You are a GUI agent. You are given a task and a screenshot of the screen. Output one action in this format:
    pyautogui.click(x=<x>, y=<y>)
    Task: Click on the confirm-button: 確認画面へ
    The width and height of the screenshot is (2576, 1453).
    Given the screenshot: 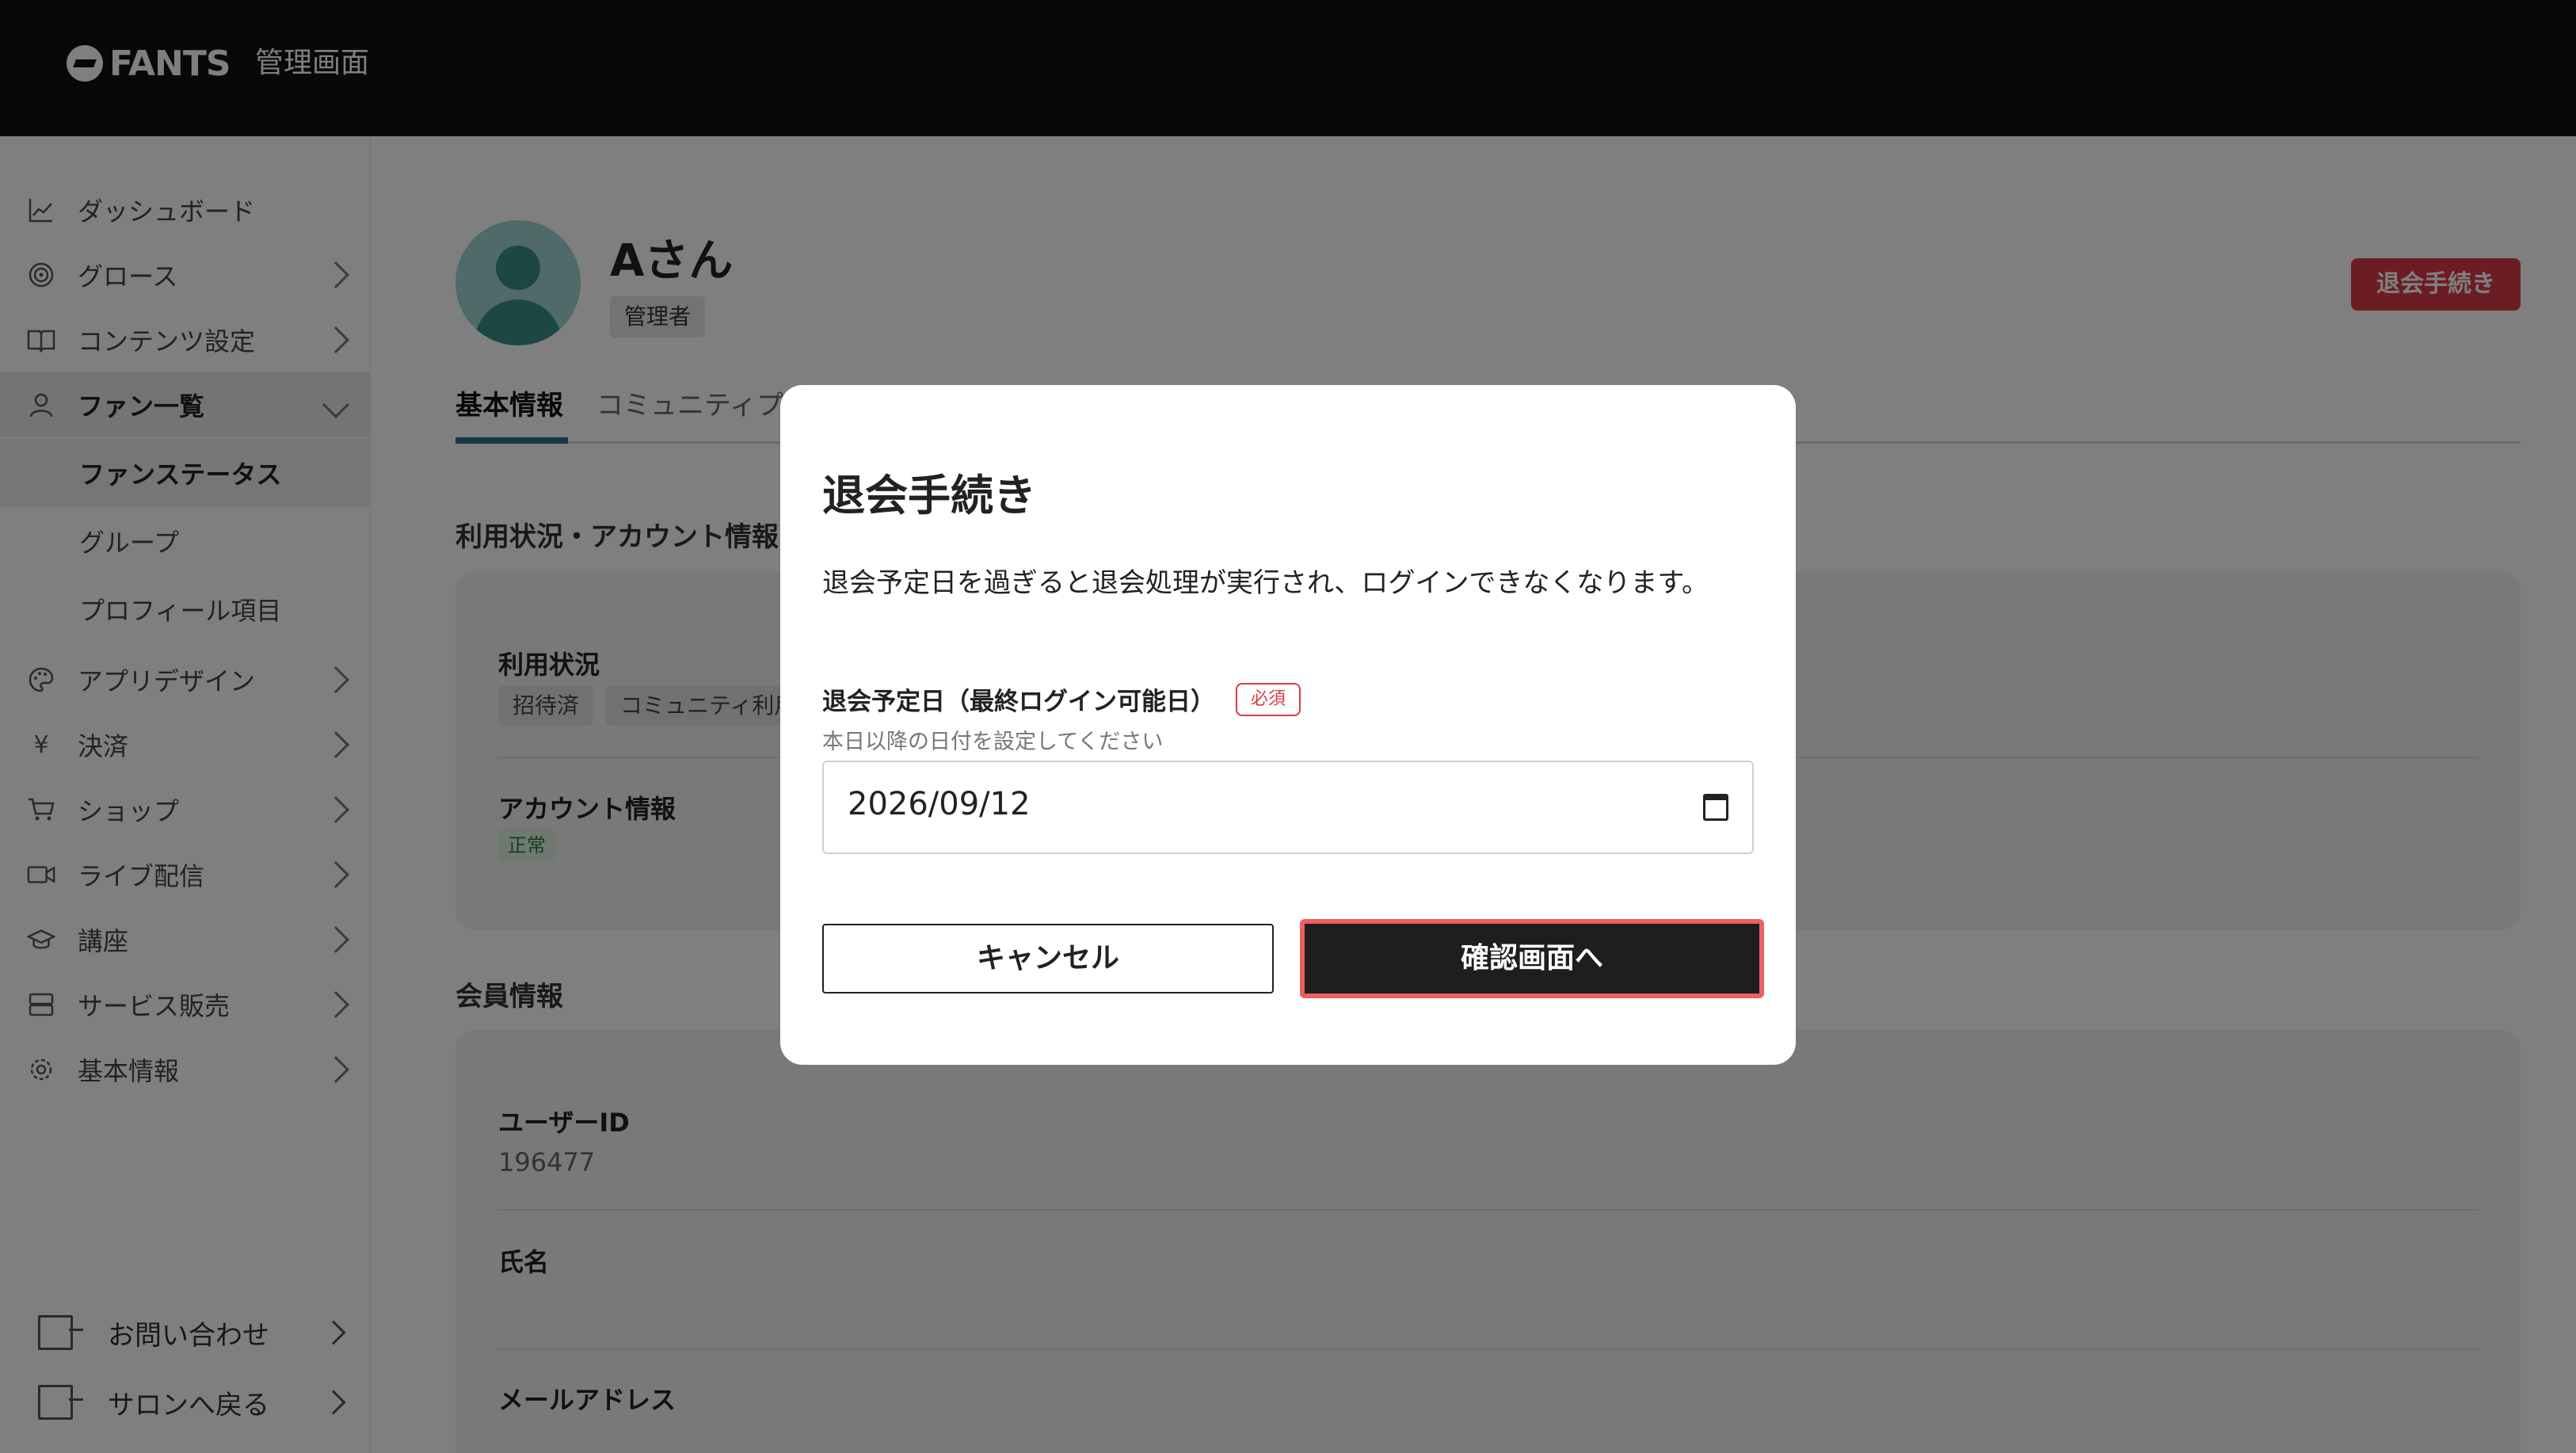 What is the action you would take?
    pyautogui.click(x=1532, y=958)
    